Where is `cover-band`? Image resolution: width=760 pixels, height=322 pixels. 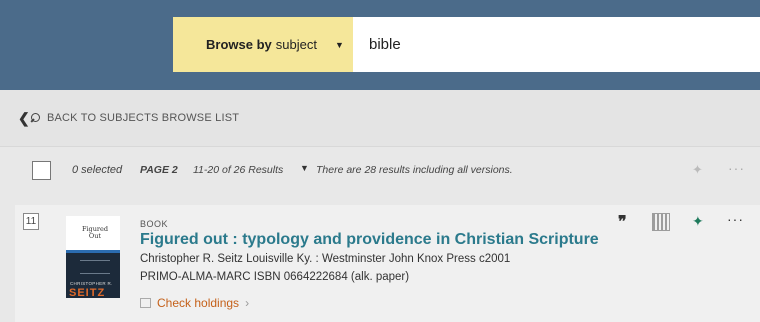
cover-band is located at coordinates (93, 251).